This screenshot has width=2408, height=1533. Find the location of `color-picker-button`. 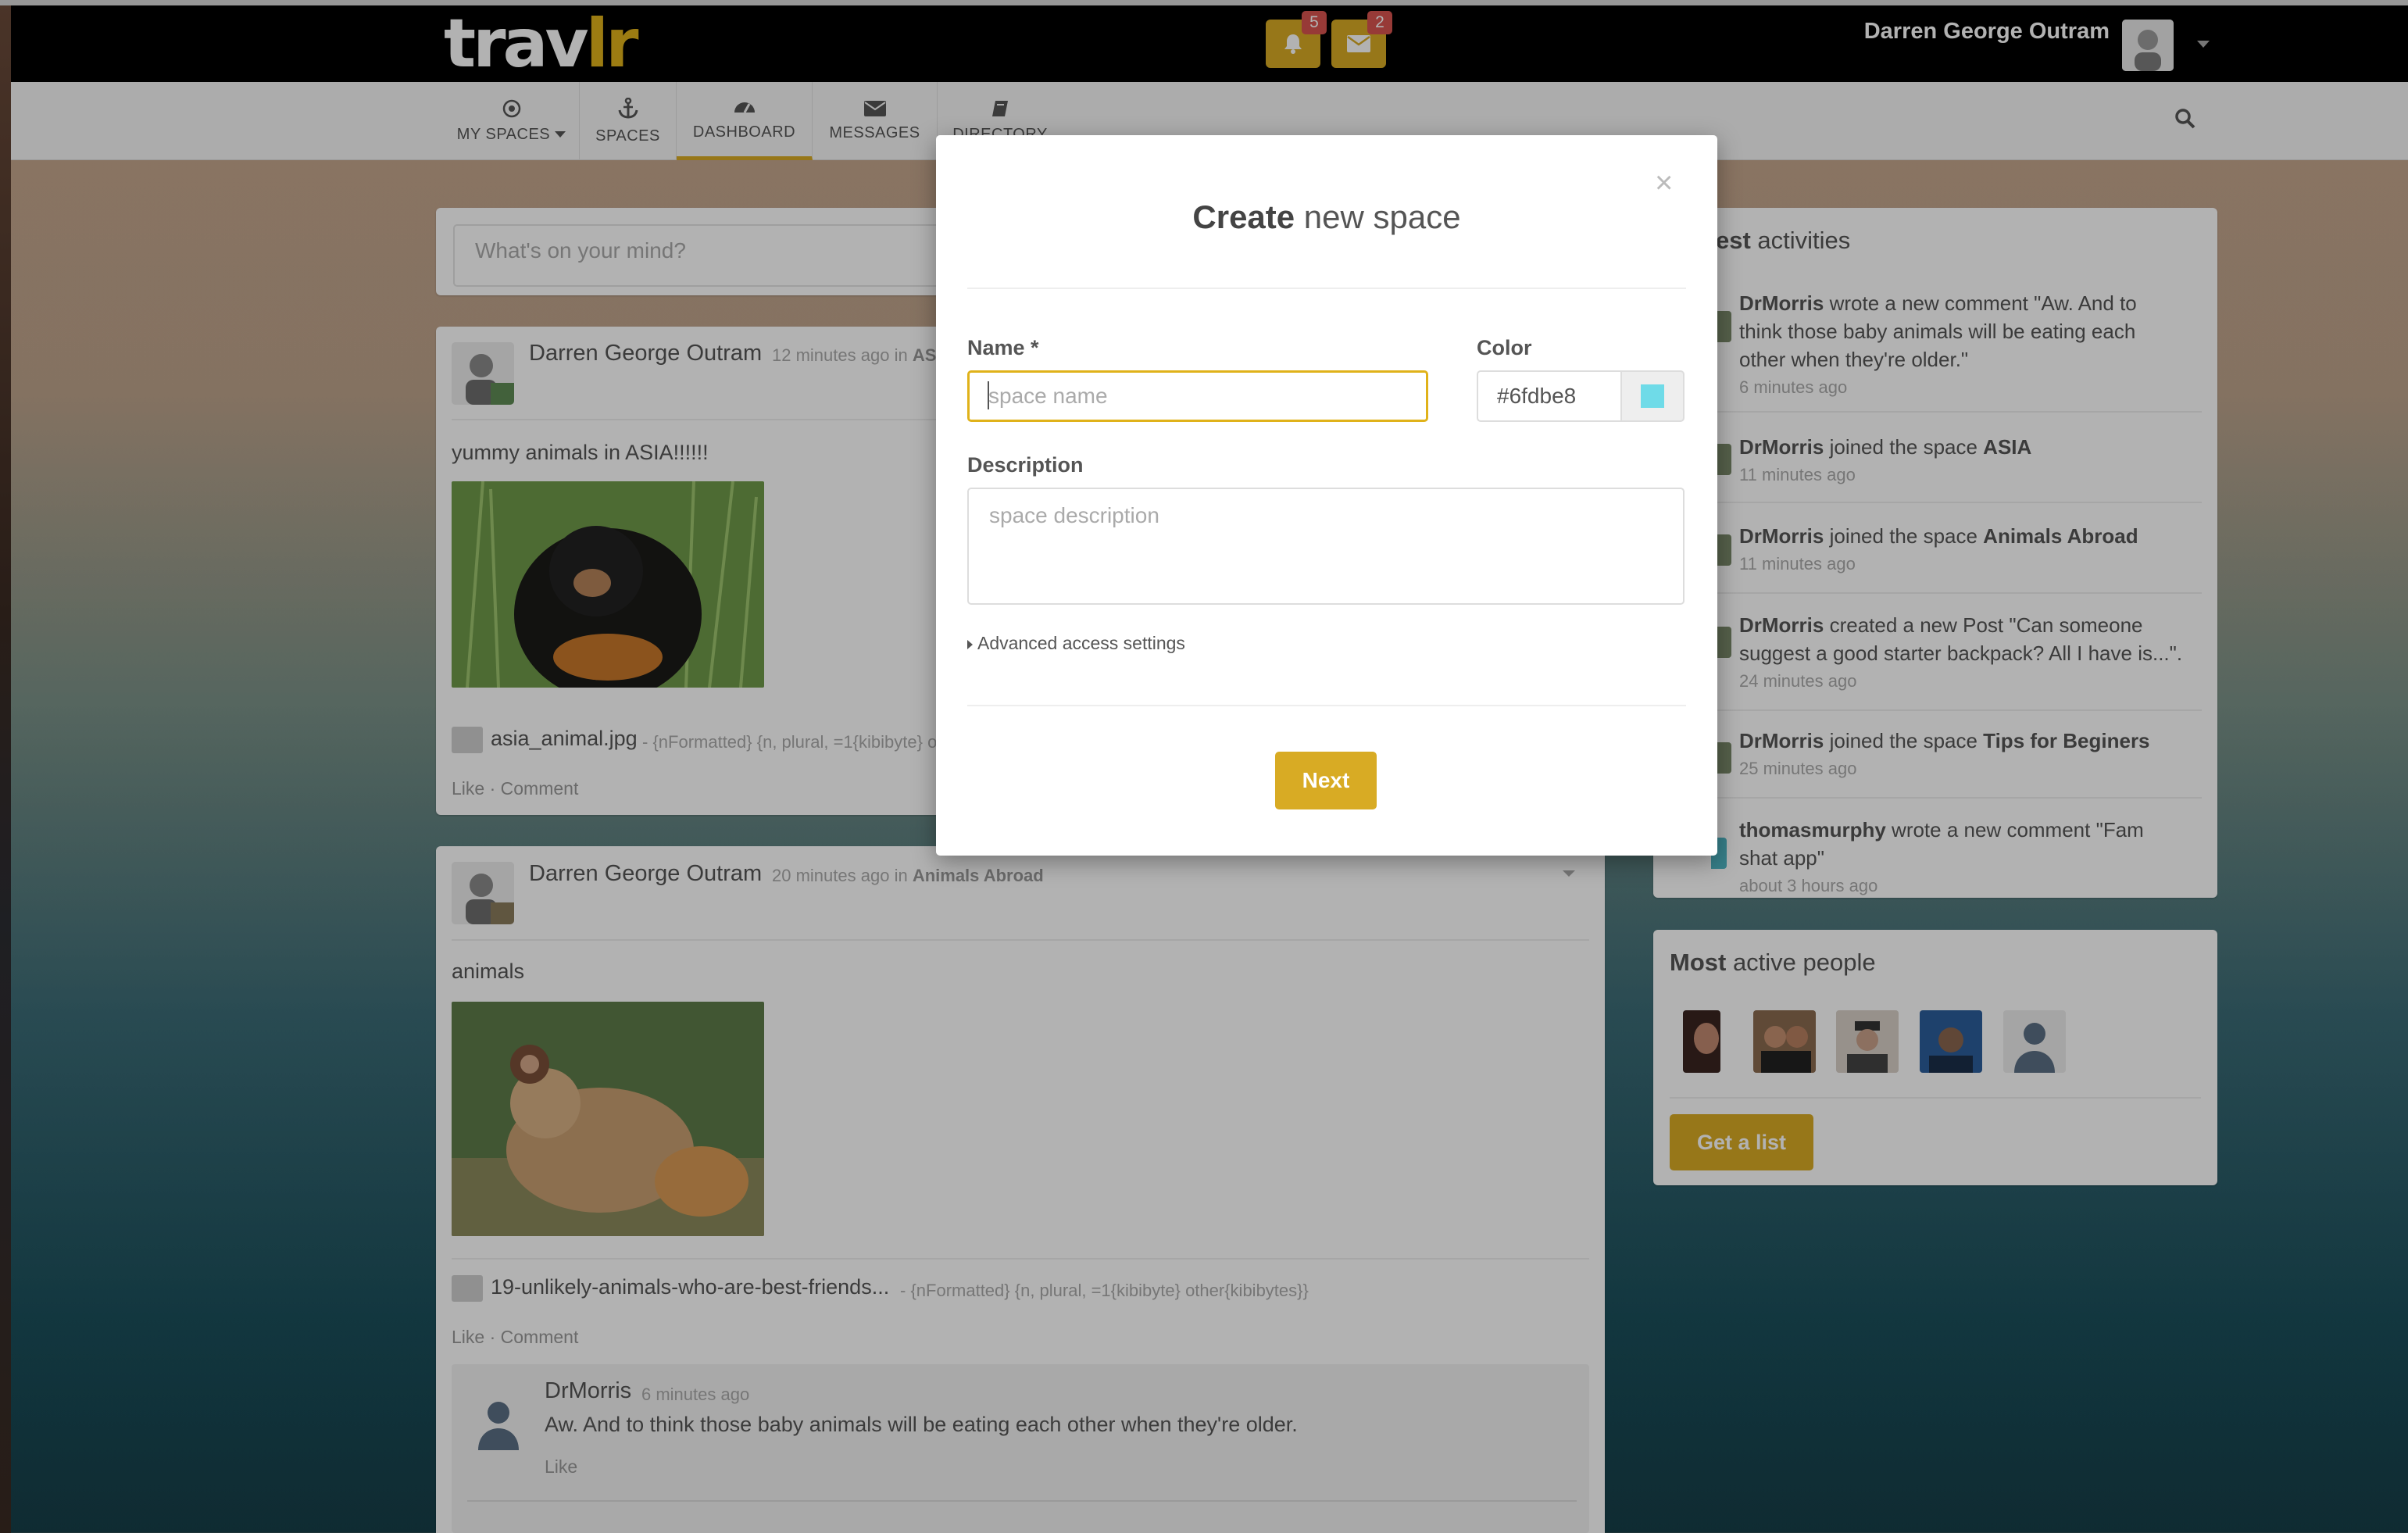

color-picker-button is located at coordinates (1653, 396).